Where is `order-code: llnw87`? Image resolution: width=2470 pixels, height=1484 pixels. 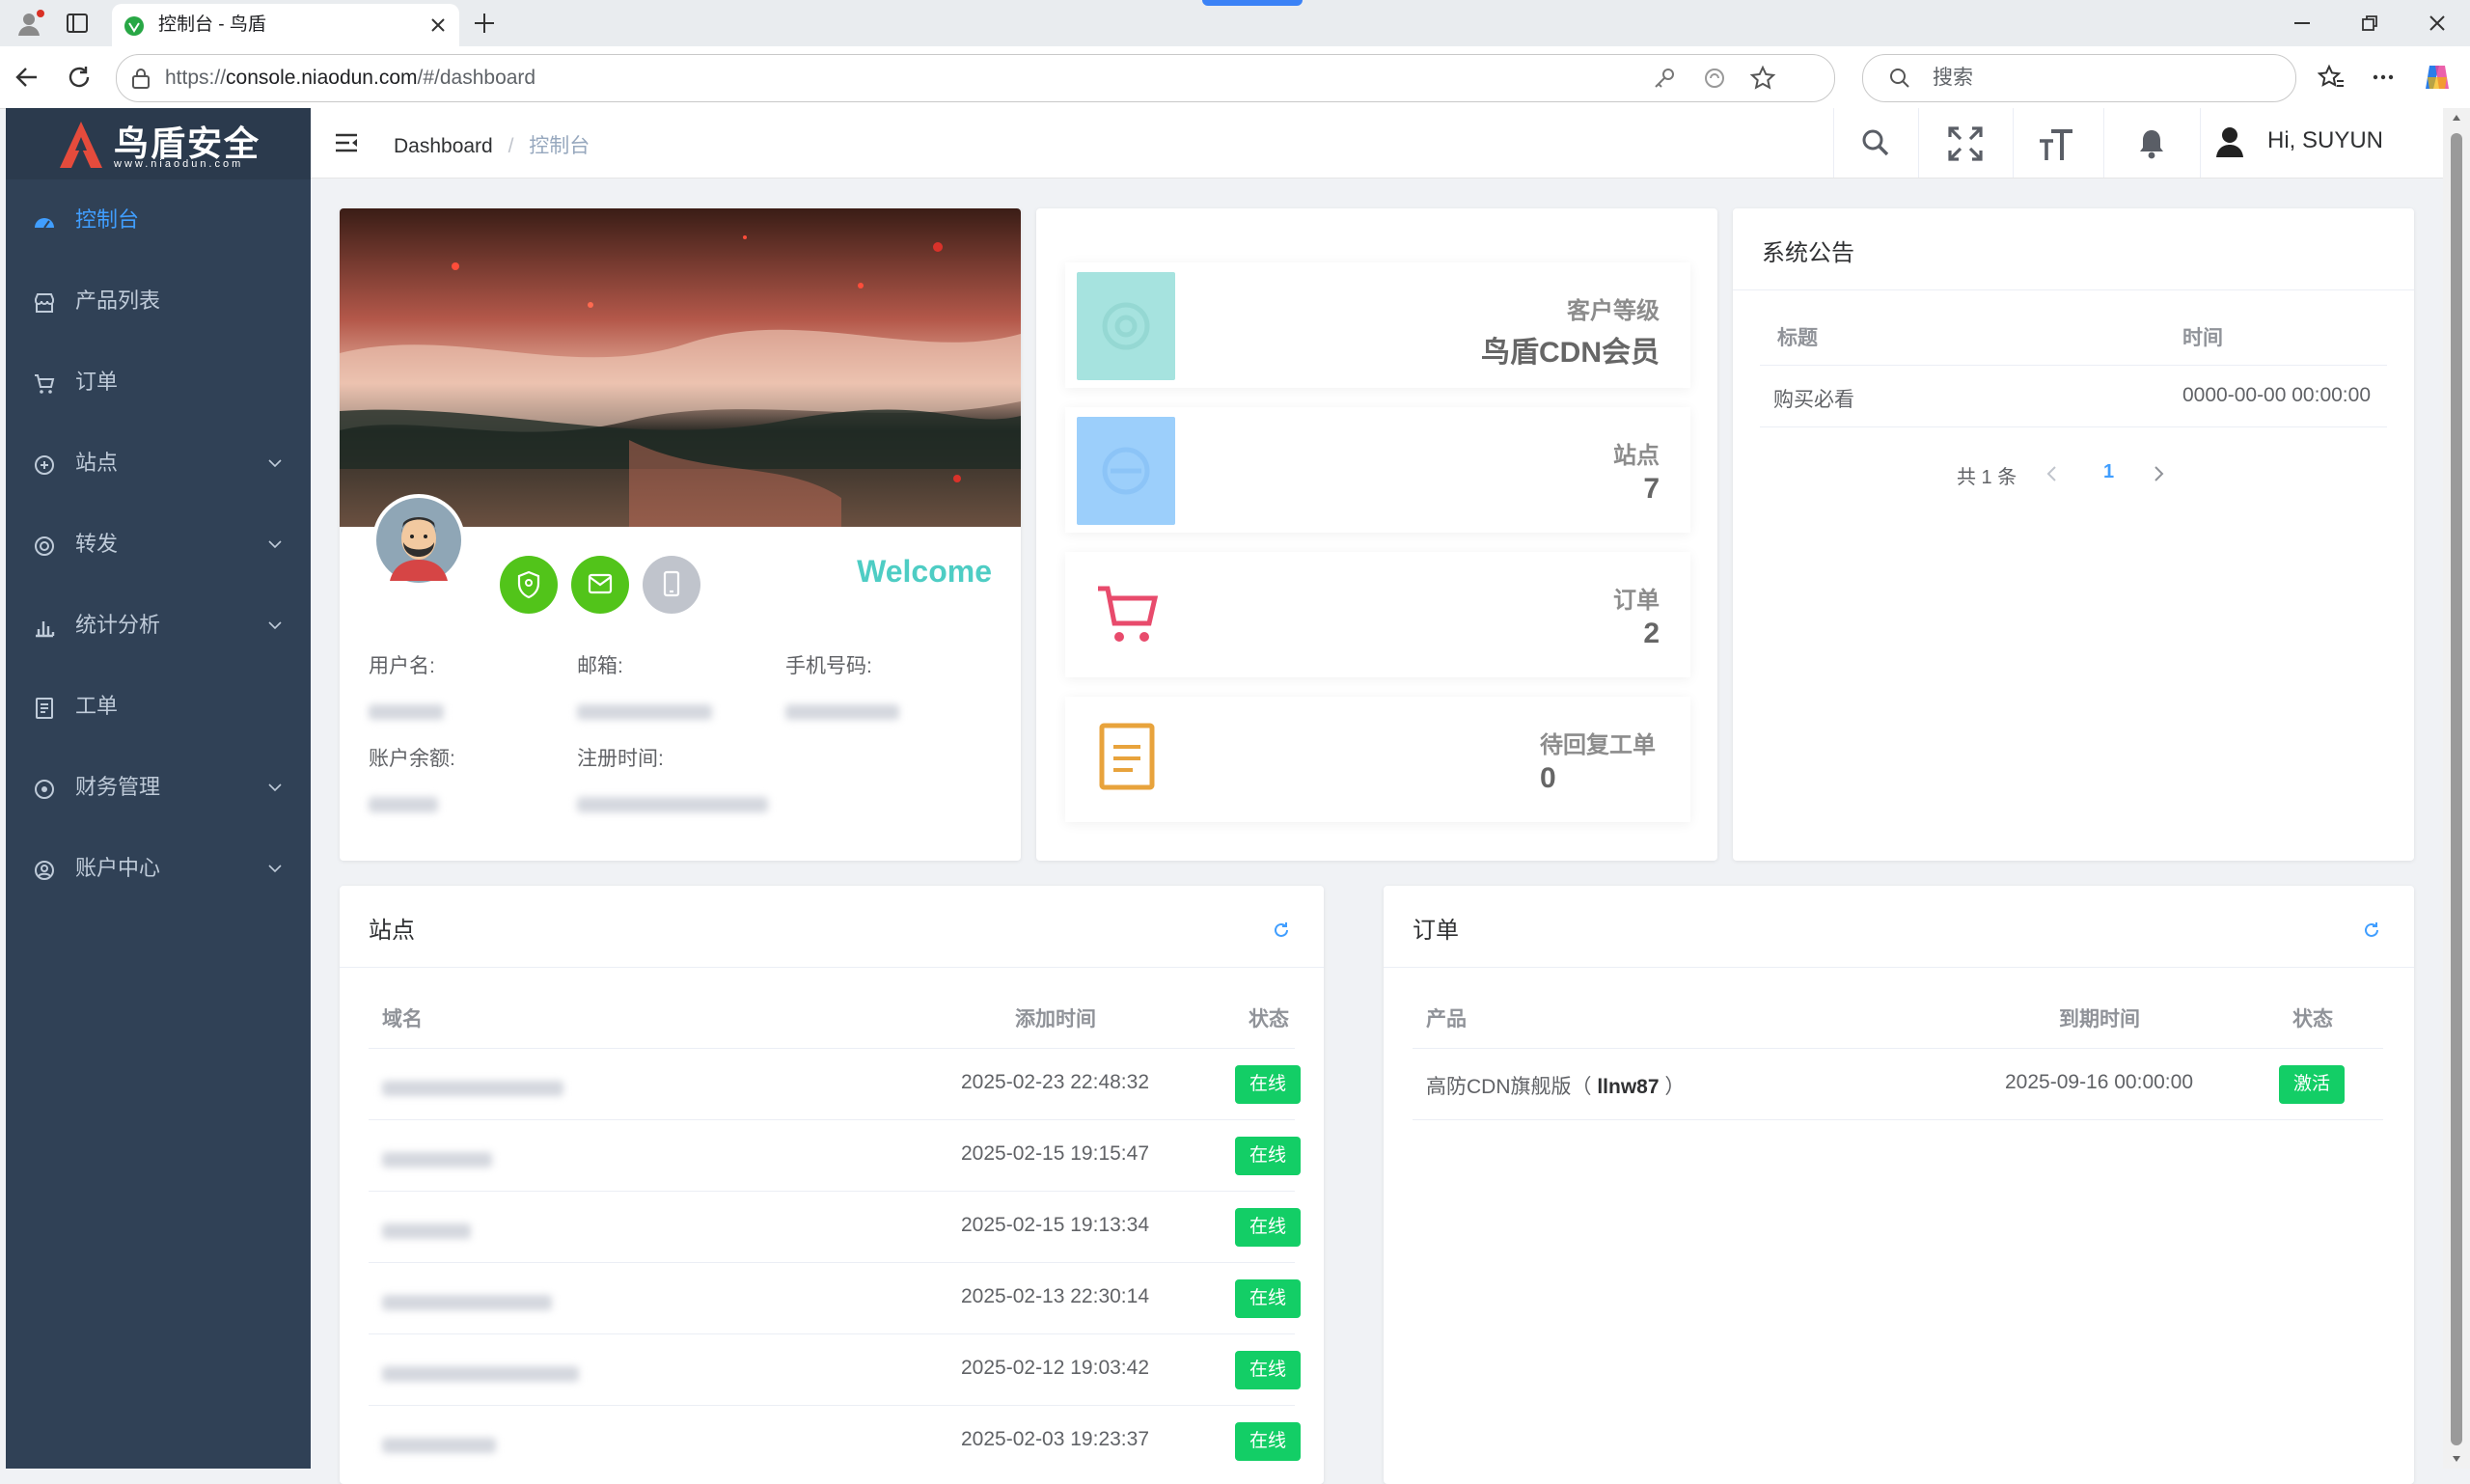
order-code: llnw87 is located at coordinates (1628, 1087).